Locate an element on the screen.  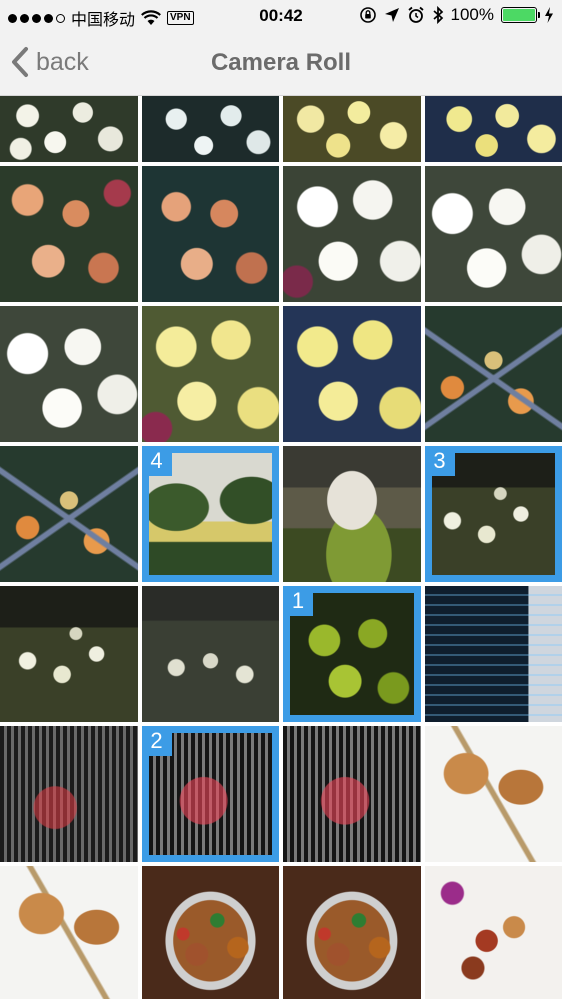
photo-thumbnail: 3 is located at coordinates (493, 514).